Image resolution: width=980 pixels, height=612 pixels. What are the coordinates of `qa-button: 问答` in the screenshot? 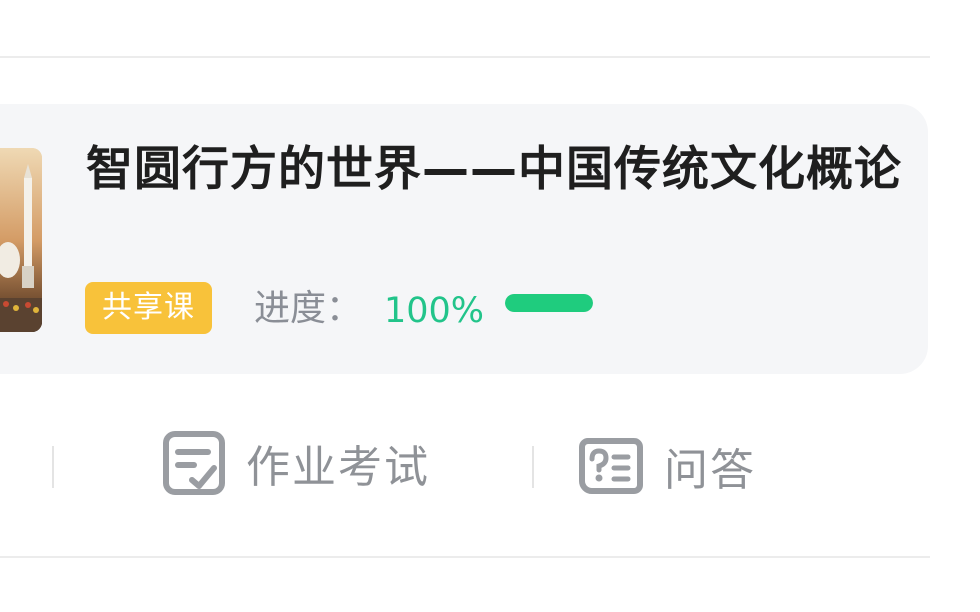 It's located at (667, 466).